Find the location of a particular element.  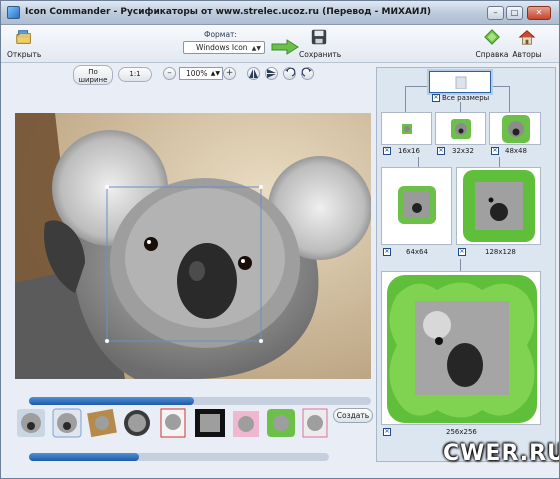

maximize-button: □ is located at coordinates (514, 13).